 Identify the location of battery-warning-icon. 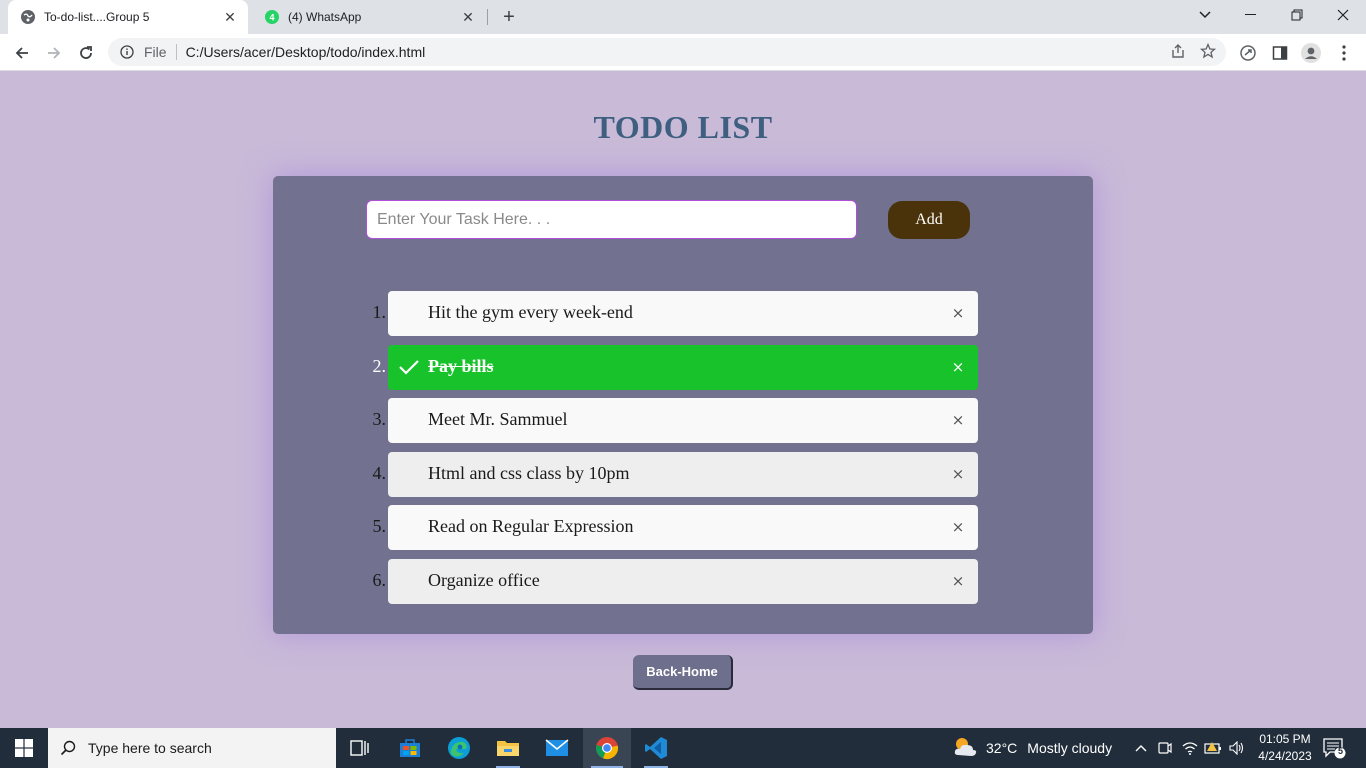
(1213, 748).